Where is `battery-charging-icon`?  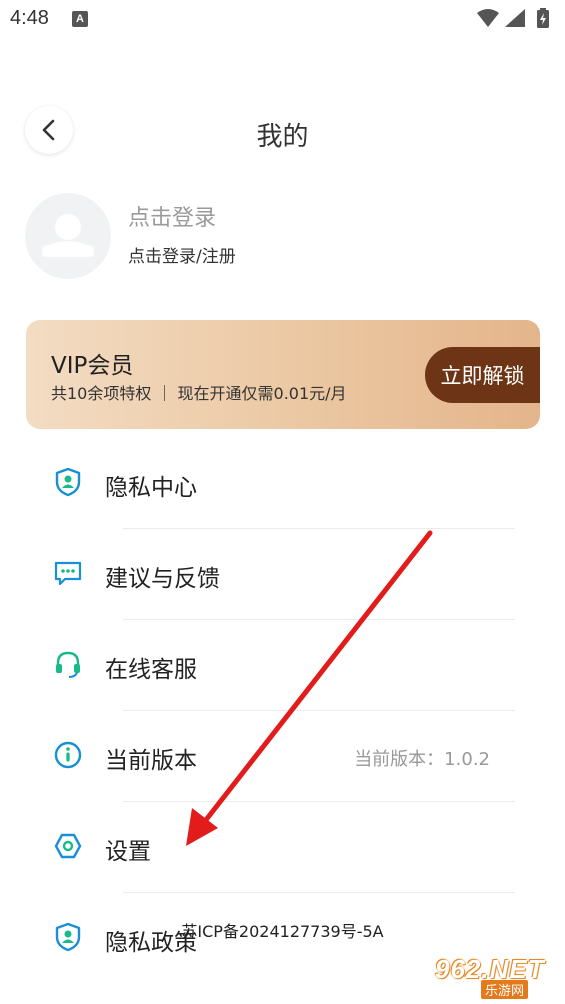 battery-charging-icon is located at coordinates (543, 18).